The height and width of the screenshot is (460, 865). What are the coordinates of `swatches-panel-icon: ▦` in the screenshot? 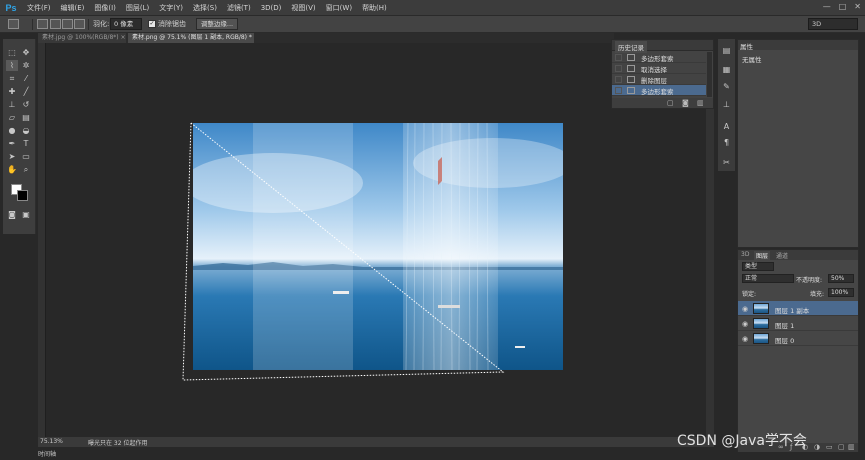 It's located at (726, 69).